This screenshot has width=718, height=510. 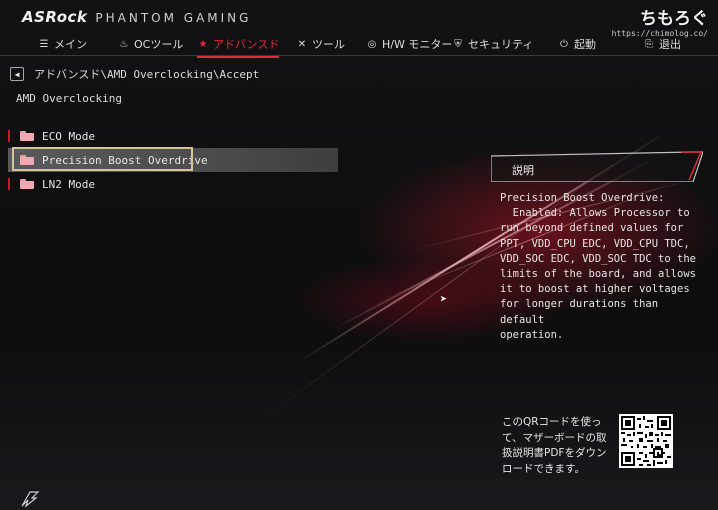 I want to click on help-title: 説明, so click(x=523, y=170).